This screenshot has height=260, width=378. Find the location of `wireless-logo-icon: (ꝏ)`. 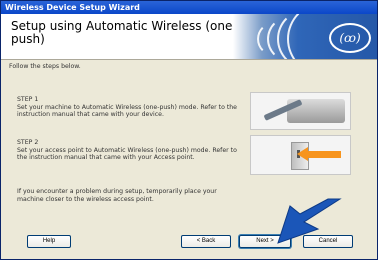

wireless-logo-icon: (ꝏ) is located at coordinates (350, 38).